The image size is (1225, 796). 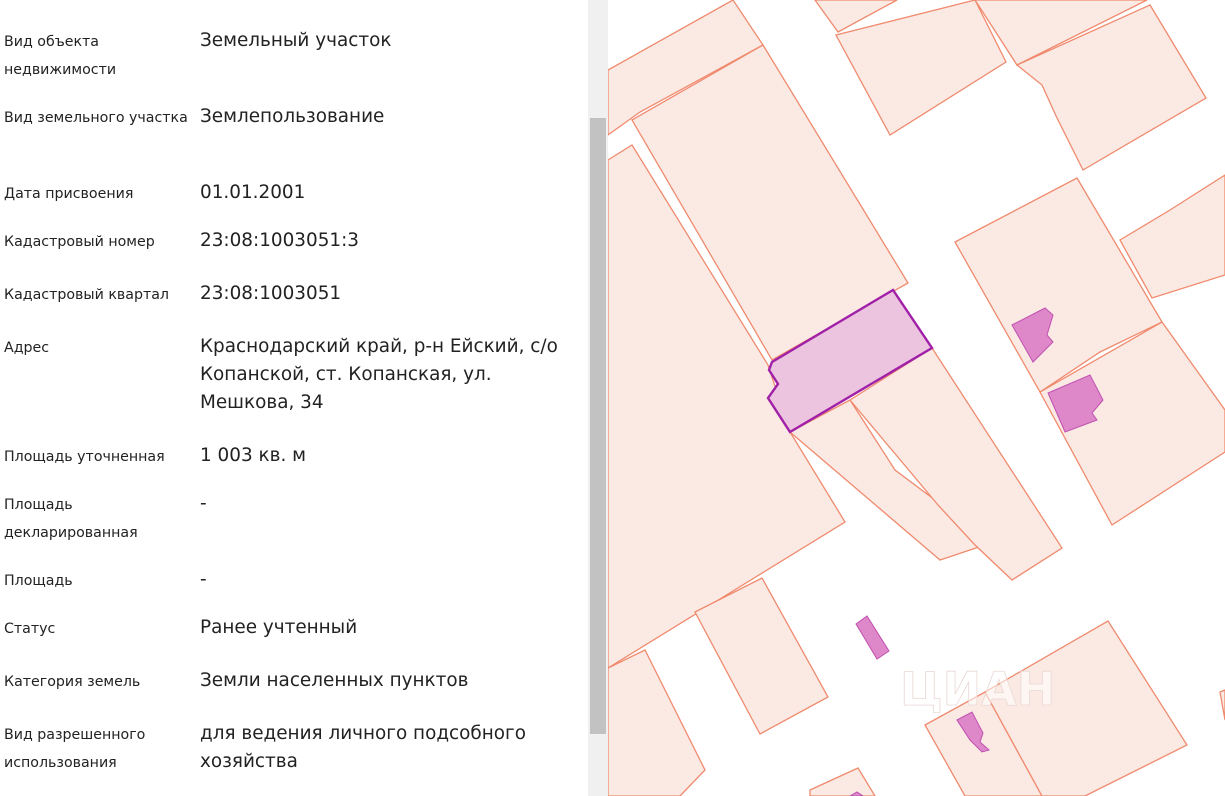 What do you see at coordinates (292, 116) in the screenshot?
I see `property-value: Землепользование` at bounding box center [292, 116].